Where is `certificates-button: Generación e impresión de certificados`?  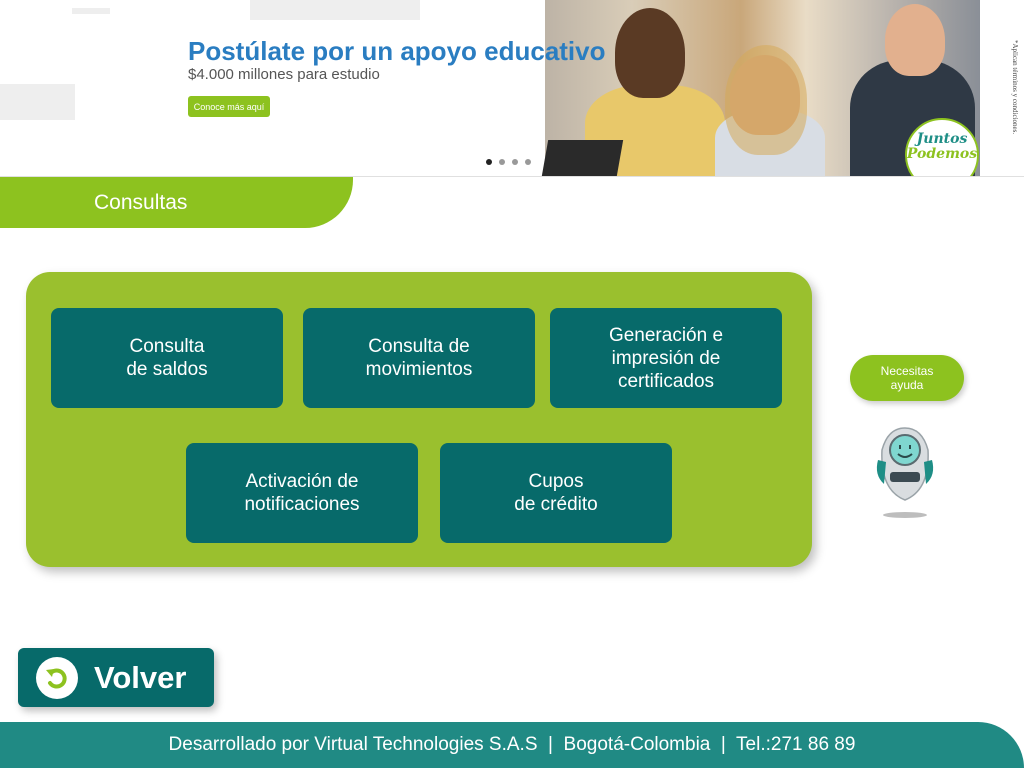
certificates-button: Generación e impresión de certificados is located at coordinates (666, 358).